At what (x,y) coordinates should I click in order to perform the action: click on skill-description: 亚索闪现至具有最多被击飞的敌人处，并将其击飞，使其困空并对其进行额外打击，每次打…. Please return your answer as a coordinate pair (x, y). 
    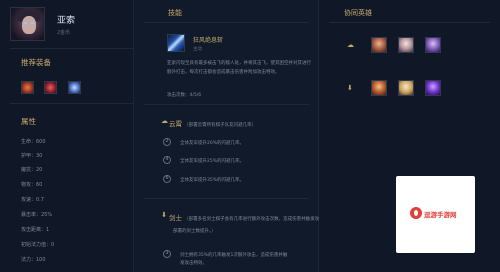
    Looking at the image, I should click on (239, 68).